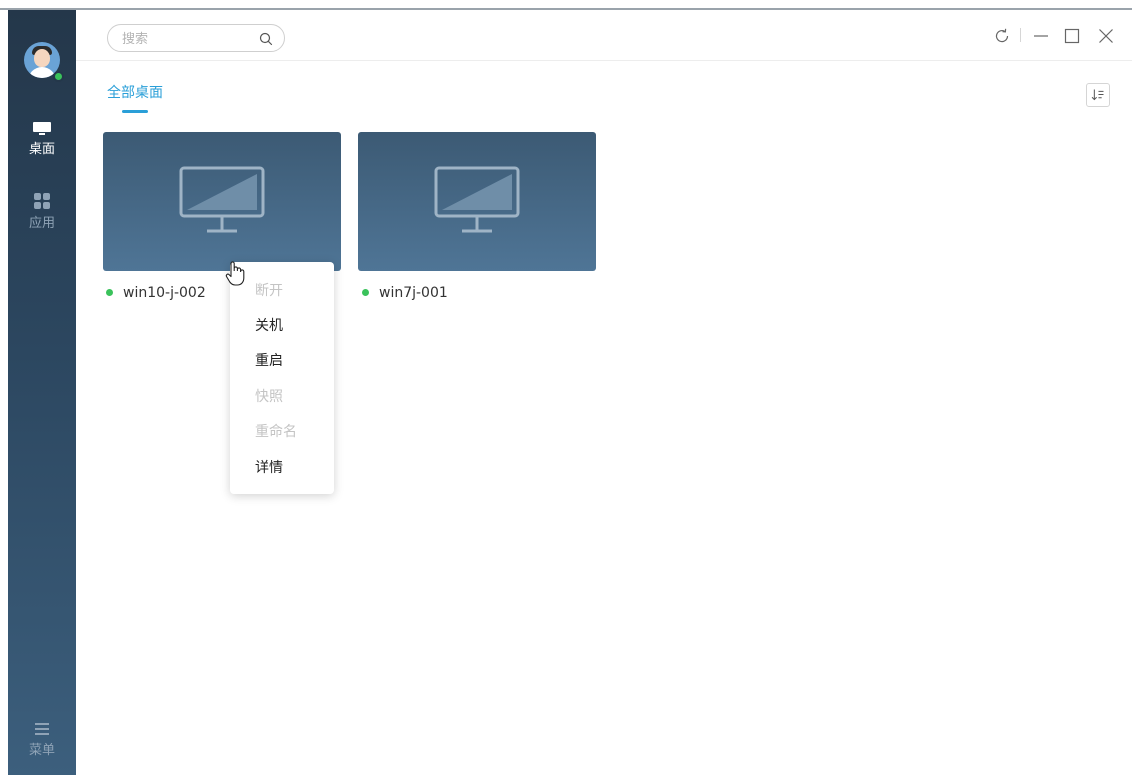  What do you see at coordinates (269, 361) in the screenshot?
I see `menu-item-restart: 重启` at bounding box center [269, 361].